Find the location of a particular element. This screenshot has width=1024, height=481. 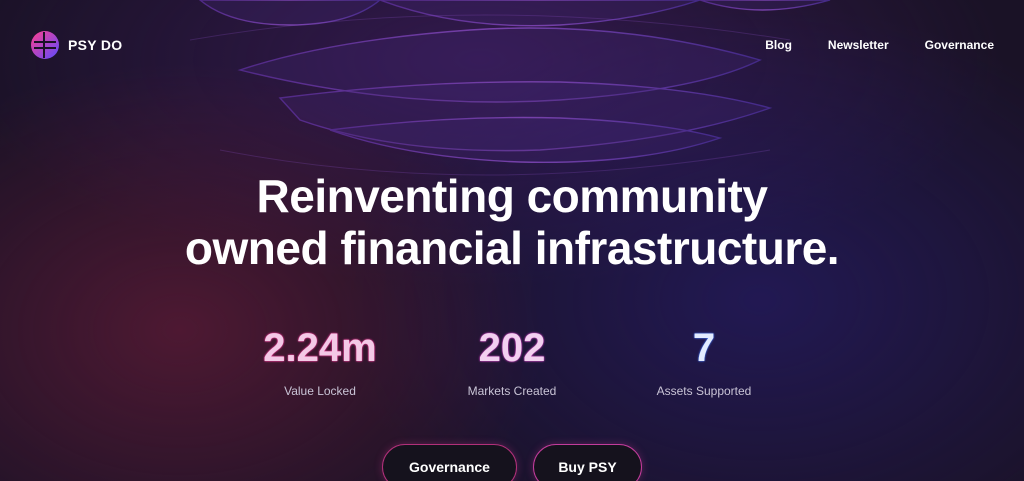

governance-button: Governance is located at coordinates (449, 462).